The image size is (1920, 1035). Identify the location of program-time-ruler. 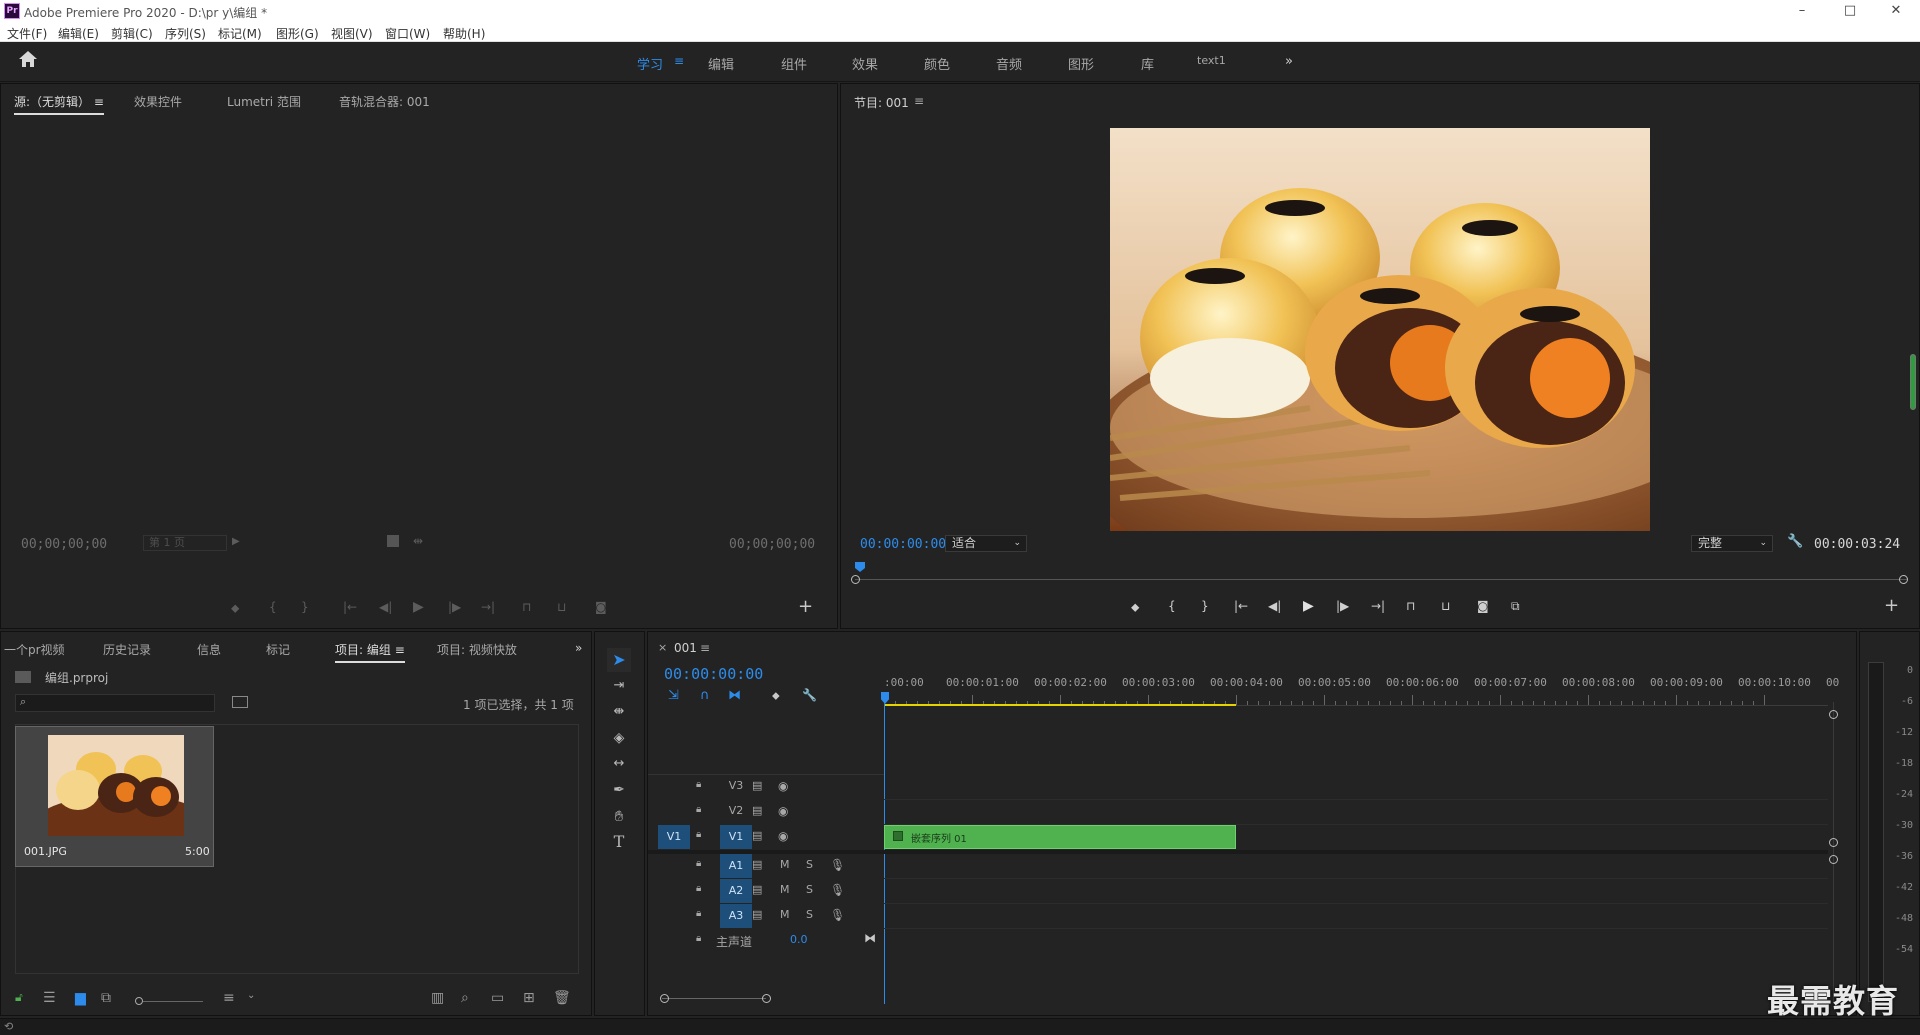
(1381, 571).